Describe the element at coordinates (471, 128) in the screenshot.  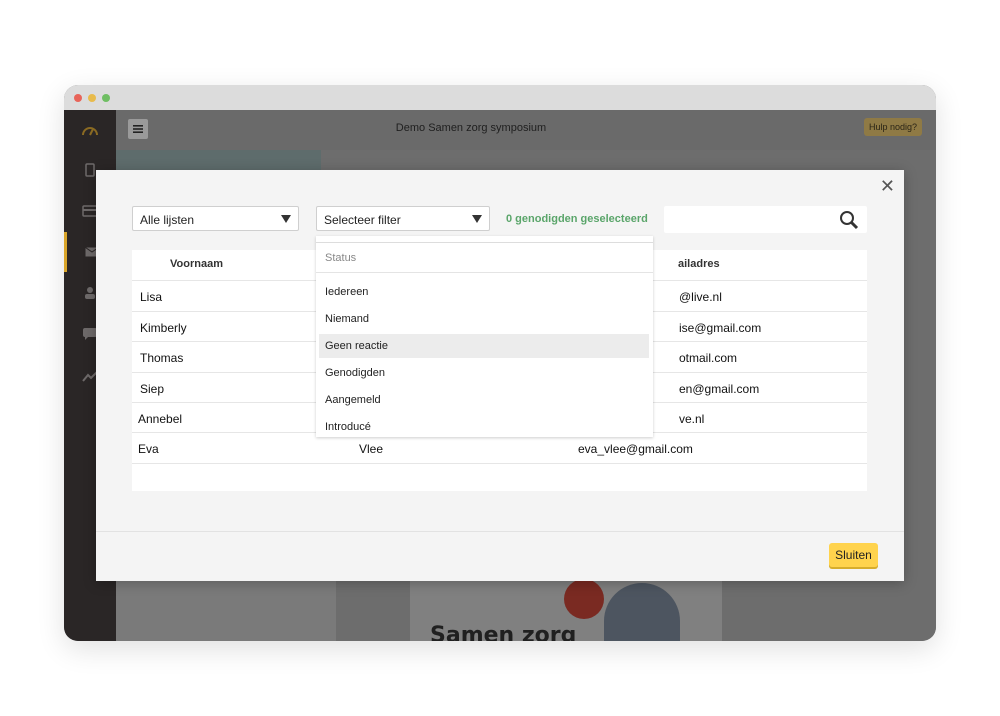
I see `app-title: Demo Samen zorg symposium` at that location.